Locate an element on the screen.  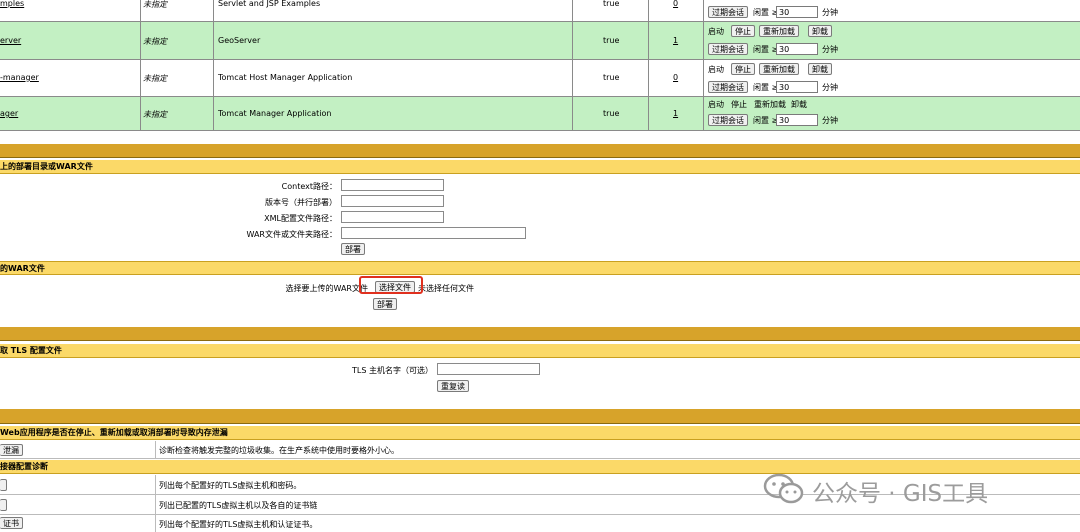
xml-config-label: XML配置文件路径： is located at coordinates (300, 218).